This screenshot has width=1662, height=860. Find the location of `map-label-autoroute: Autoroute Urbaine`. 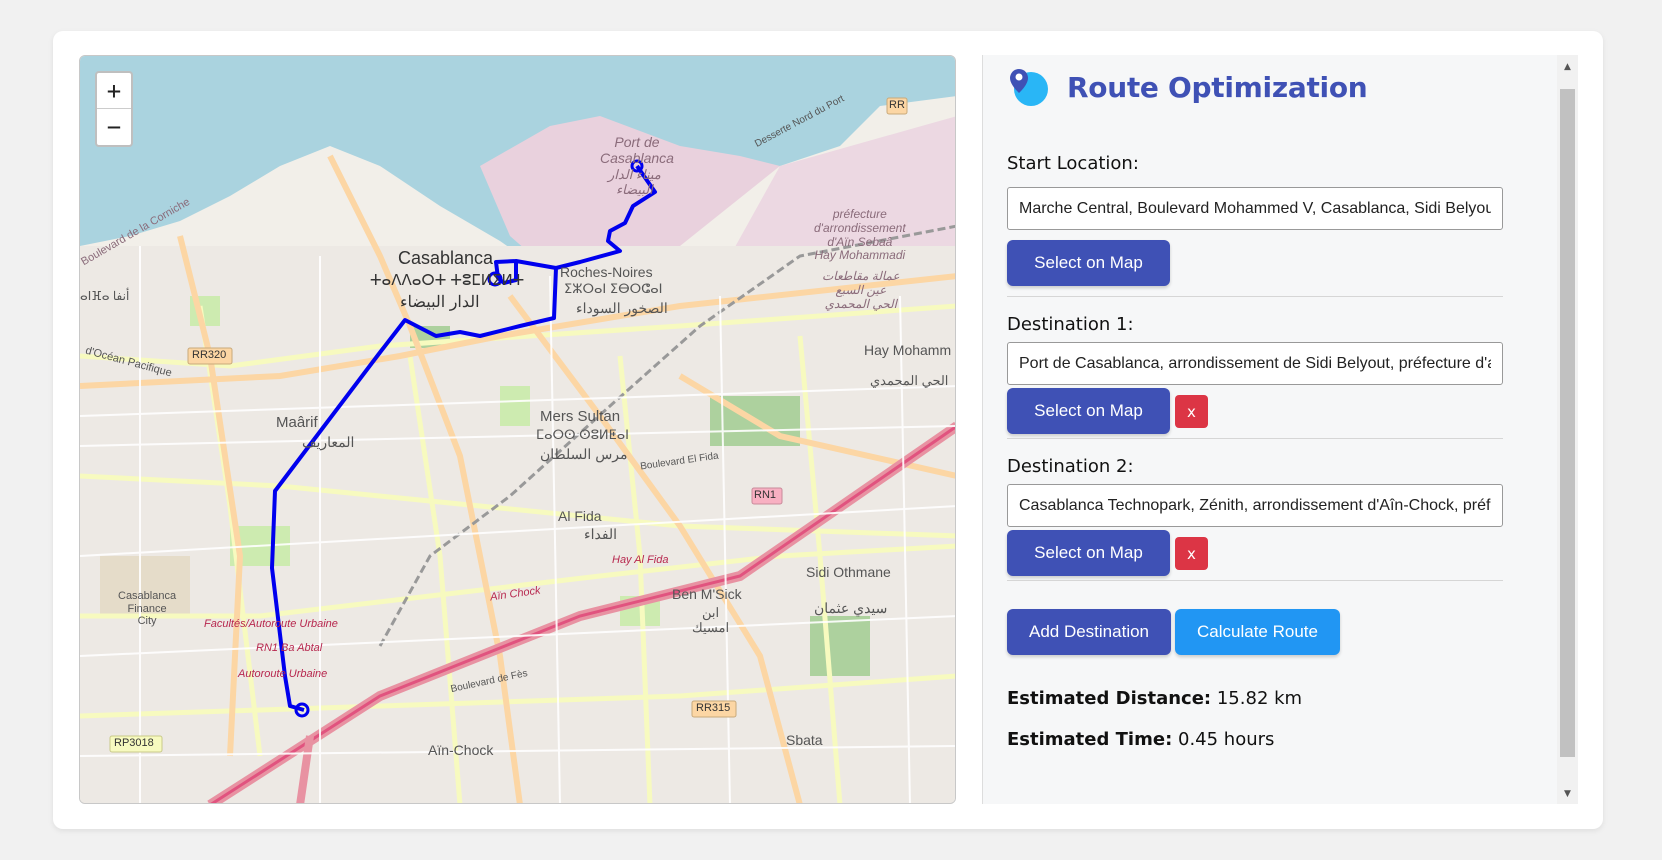

map-label-autoroute: Autoroute Urbaine is located at coordinates (283, 674).